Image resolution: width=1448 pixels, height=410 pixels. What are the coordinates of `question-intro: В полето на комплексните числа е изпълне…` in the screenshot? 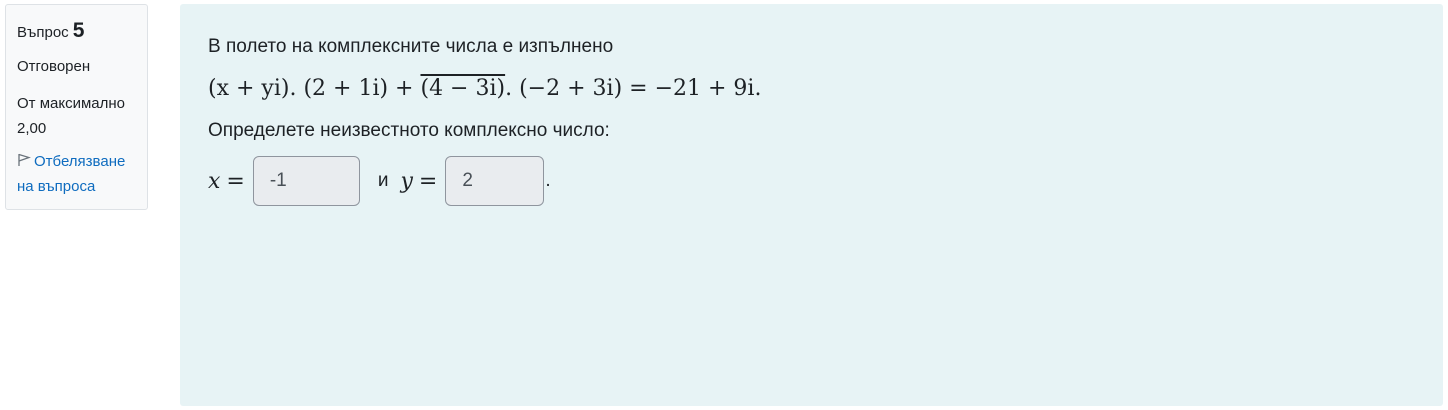 It's located at (411, 46).